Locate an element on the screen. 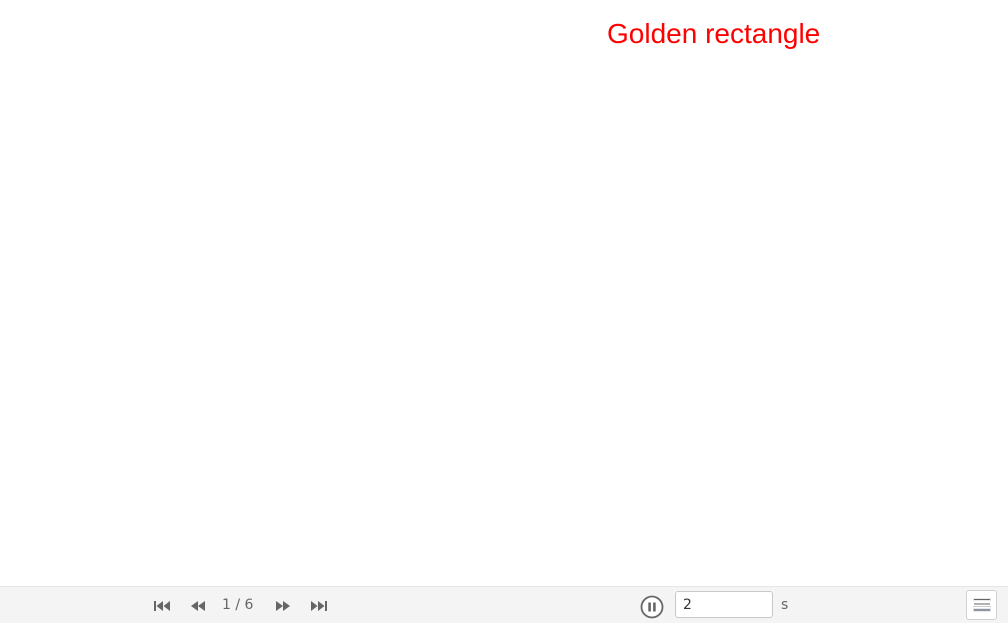 The width and height of the screenshot is (1008, 623). pause-icon is located at coordinates (652, 607).